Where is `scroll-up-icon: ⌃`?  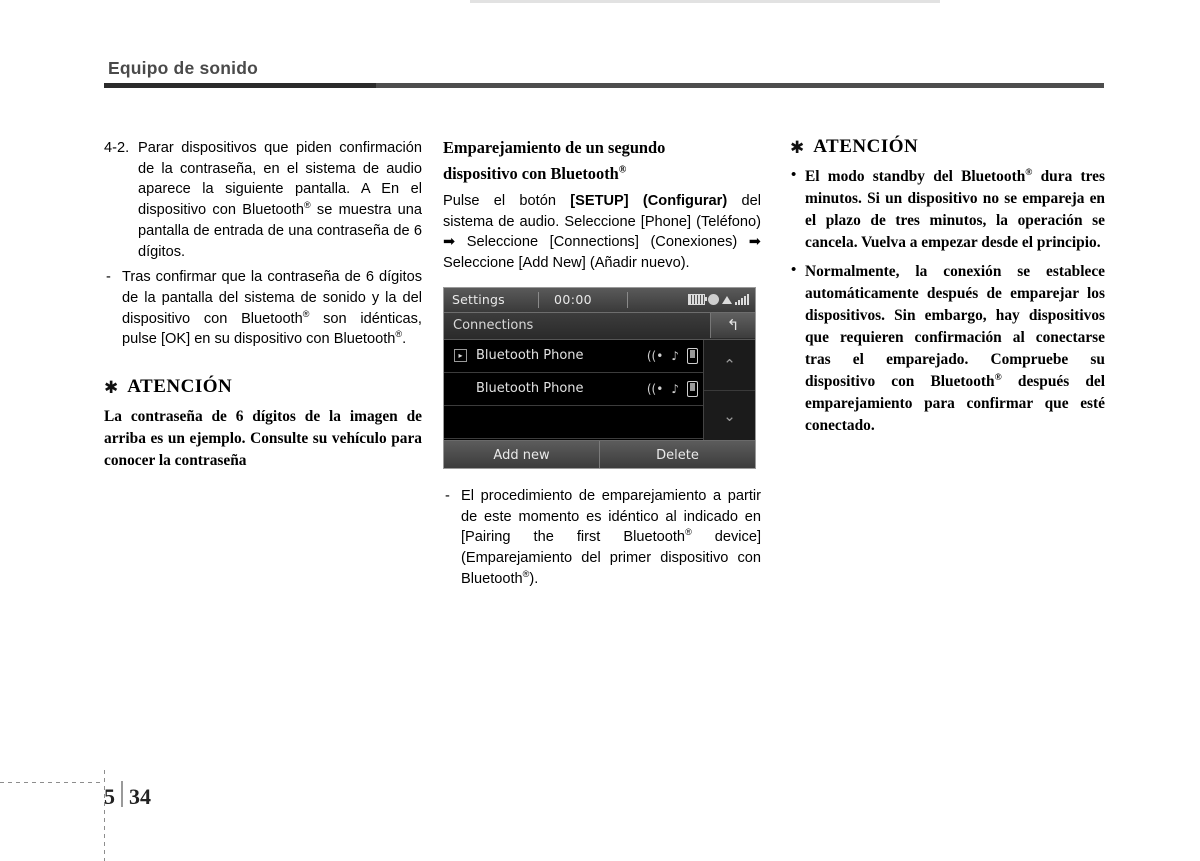 scroll-up-icon: ⌃ is located at coordinates (729, 365).